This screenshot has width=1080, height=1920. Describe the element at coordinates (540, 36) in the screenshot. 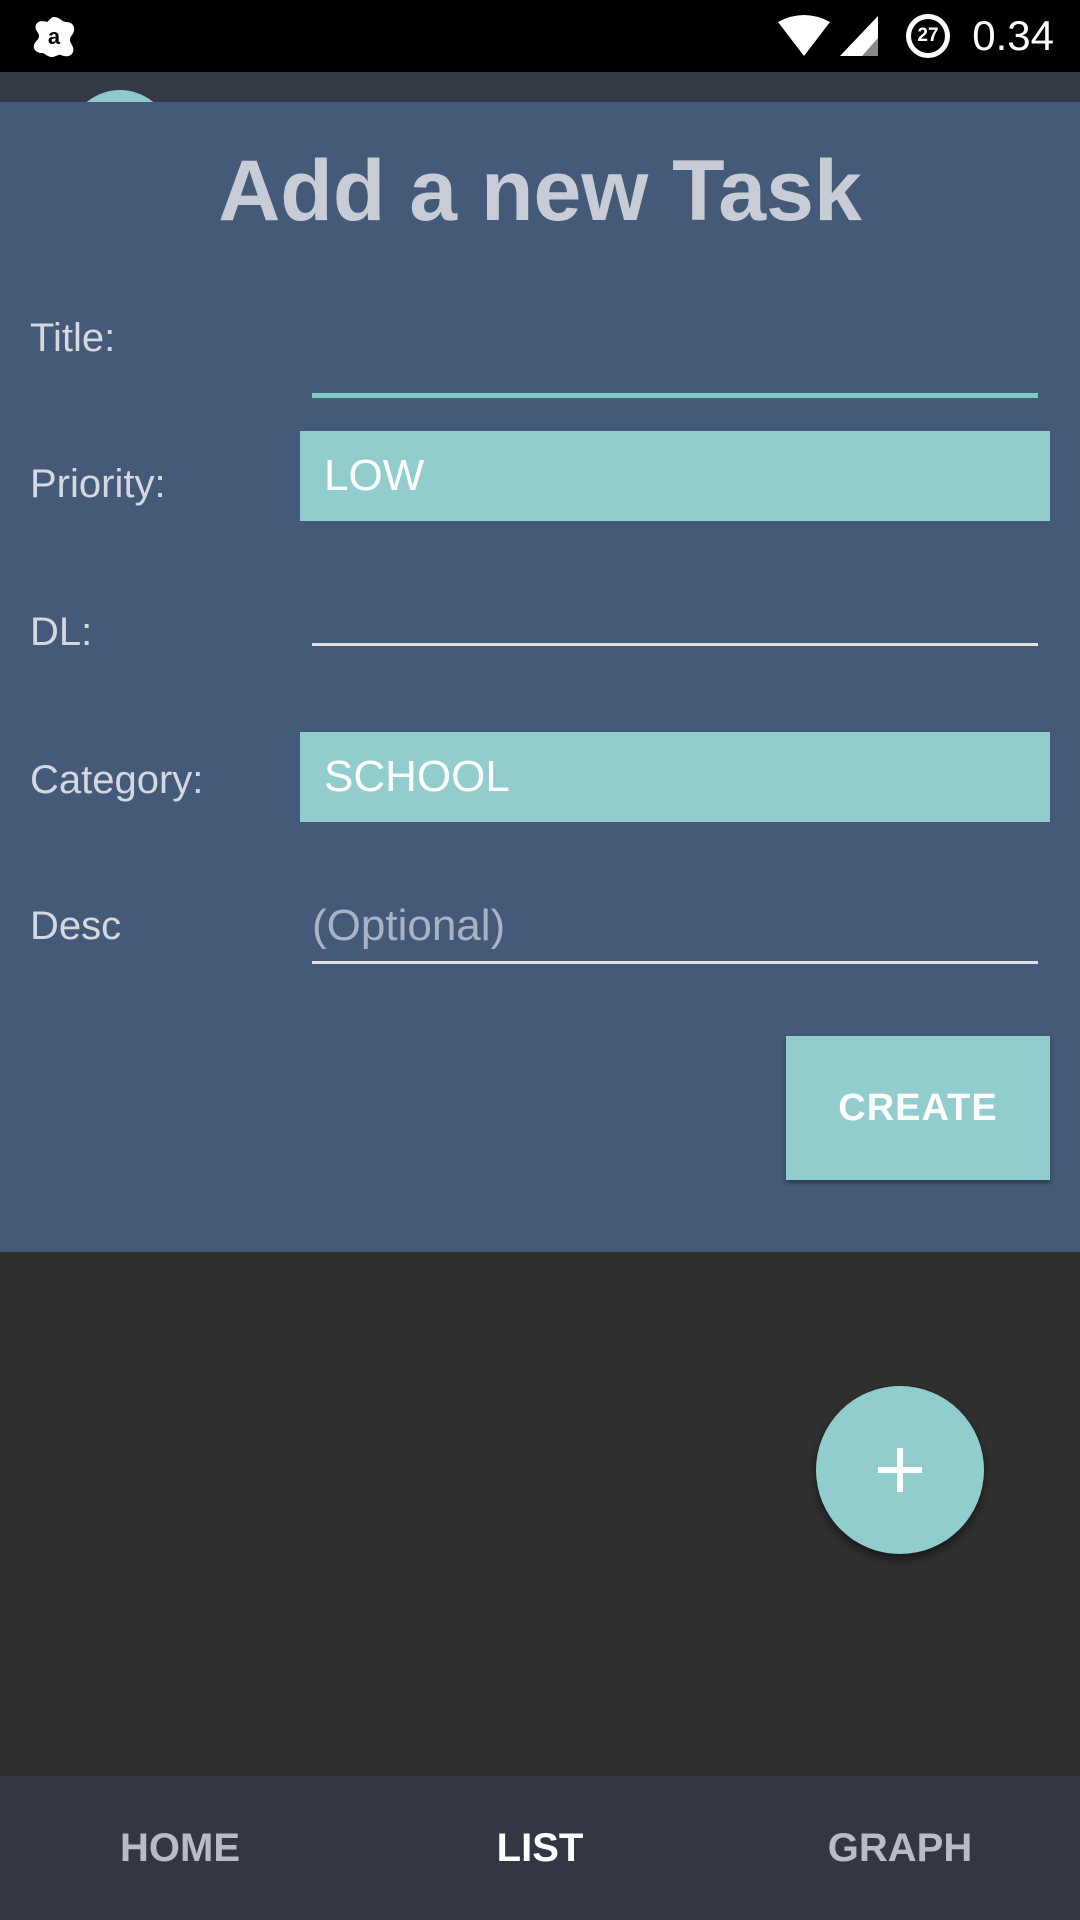

I see `status-bar: a 27 0.34` at that location.